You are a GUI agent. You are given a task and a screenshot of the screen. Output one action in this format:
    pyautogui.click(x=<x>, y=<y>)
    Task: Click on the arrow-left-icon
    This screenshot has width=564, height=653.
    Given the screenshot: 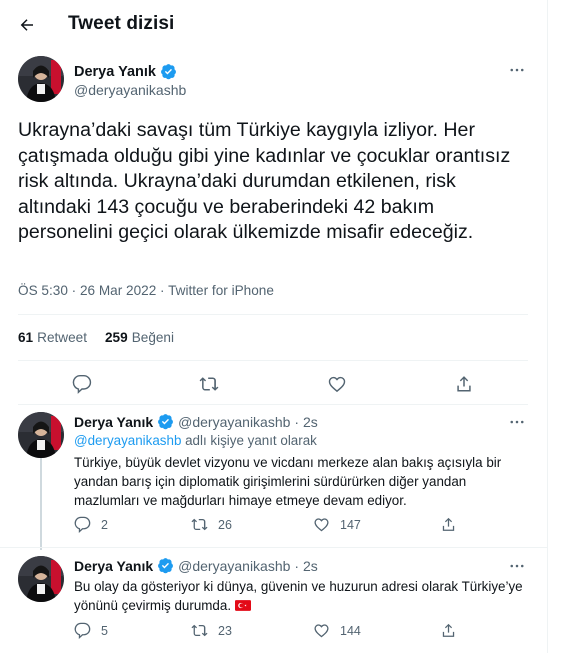 What is the action you would take?
    pyautogui.click(x=26, y=25)
    